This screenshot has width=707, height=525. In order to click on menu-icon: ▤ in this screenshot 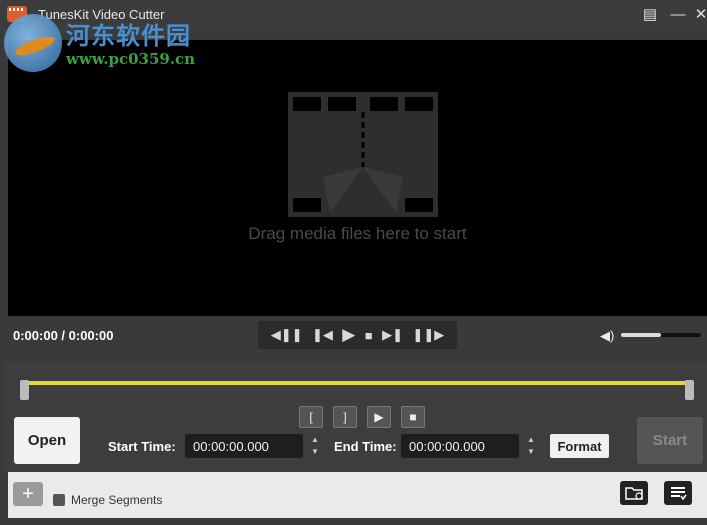, I will do `click(650, 15)`.